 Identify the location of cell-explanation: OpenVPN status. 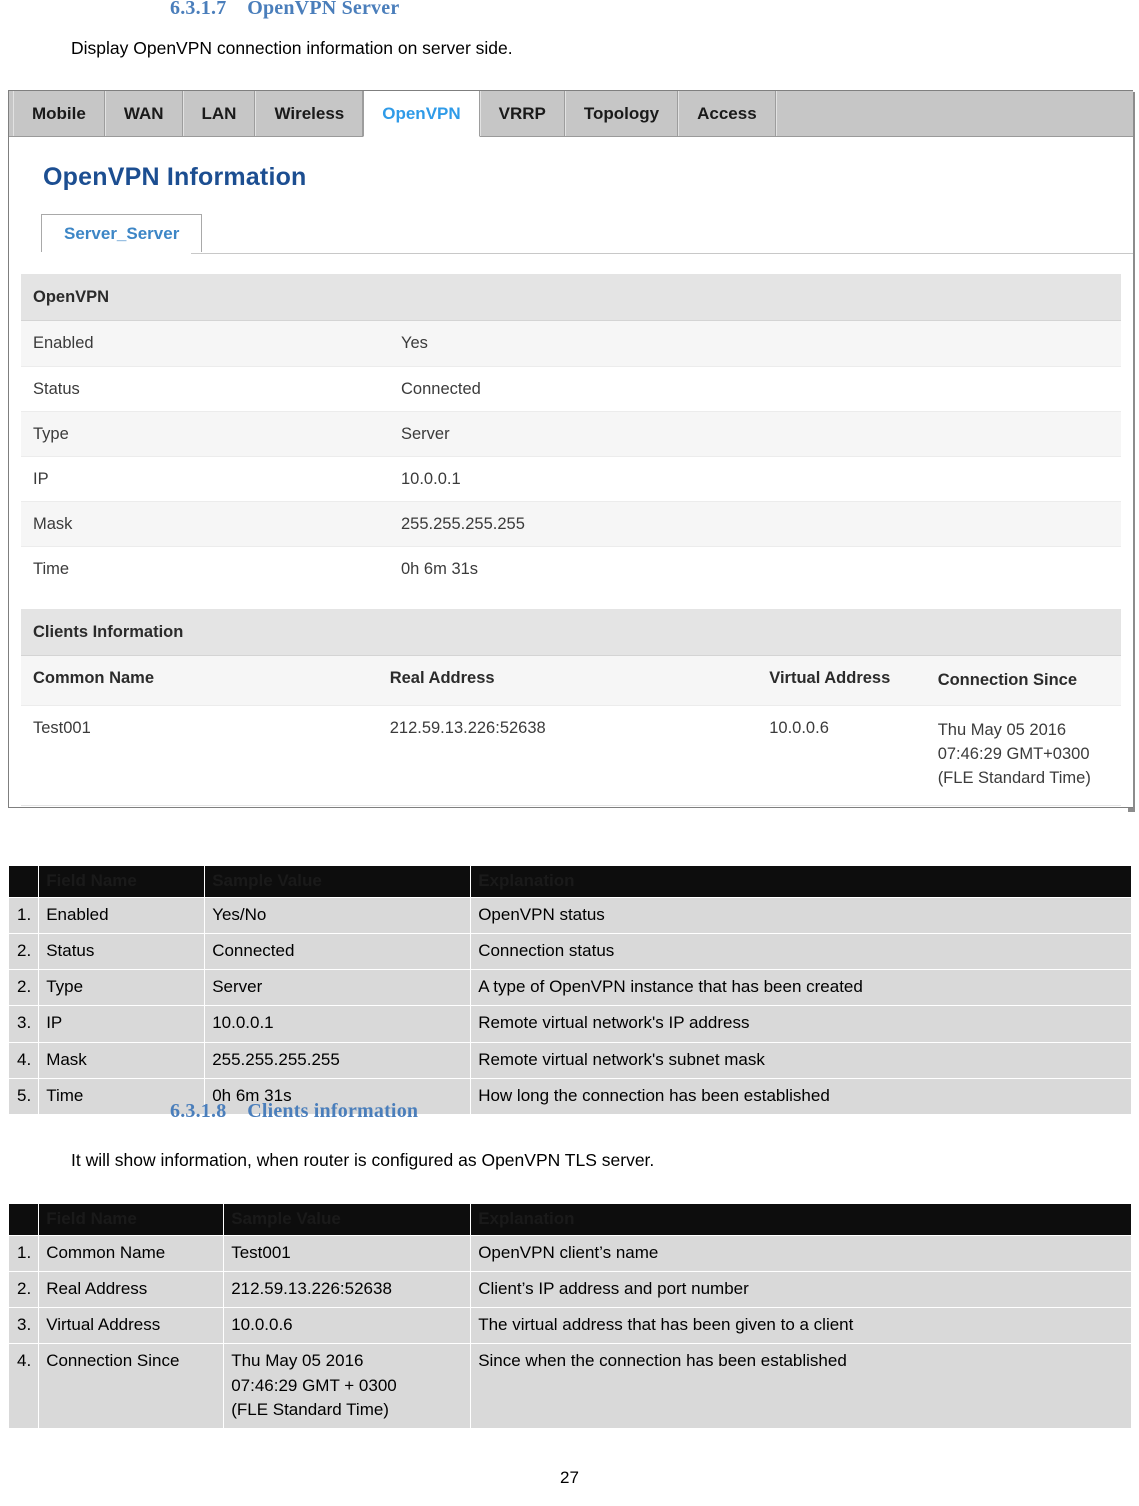
(801, 915).